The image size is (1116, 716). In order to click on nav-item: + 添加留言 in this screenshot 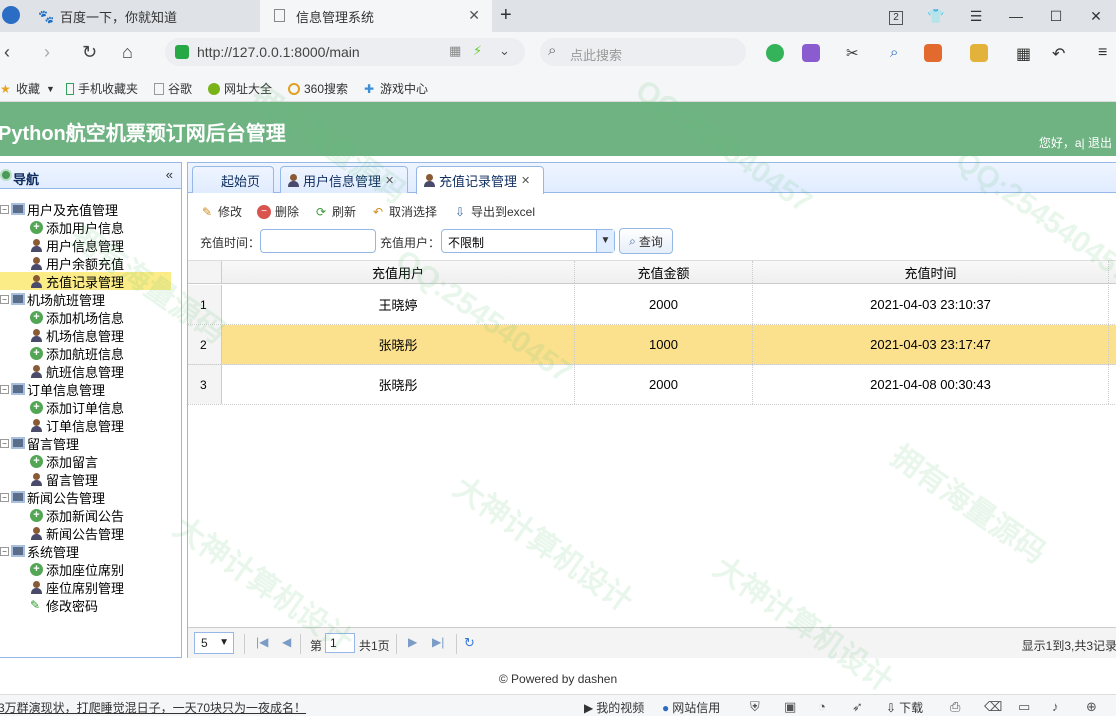, I will do `click(64, 461)`.